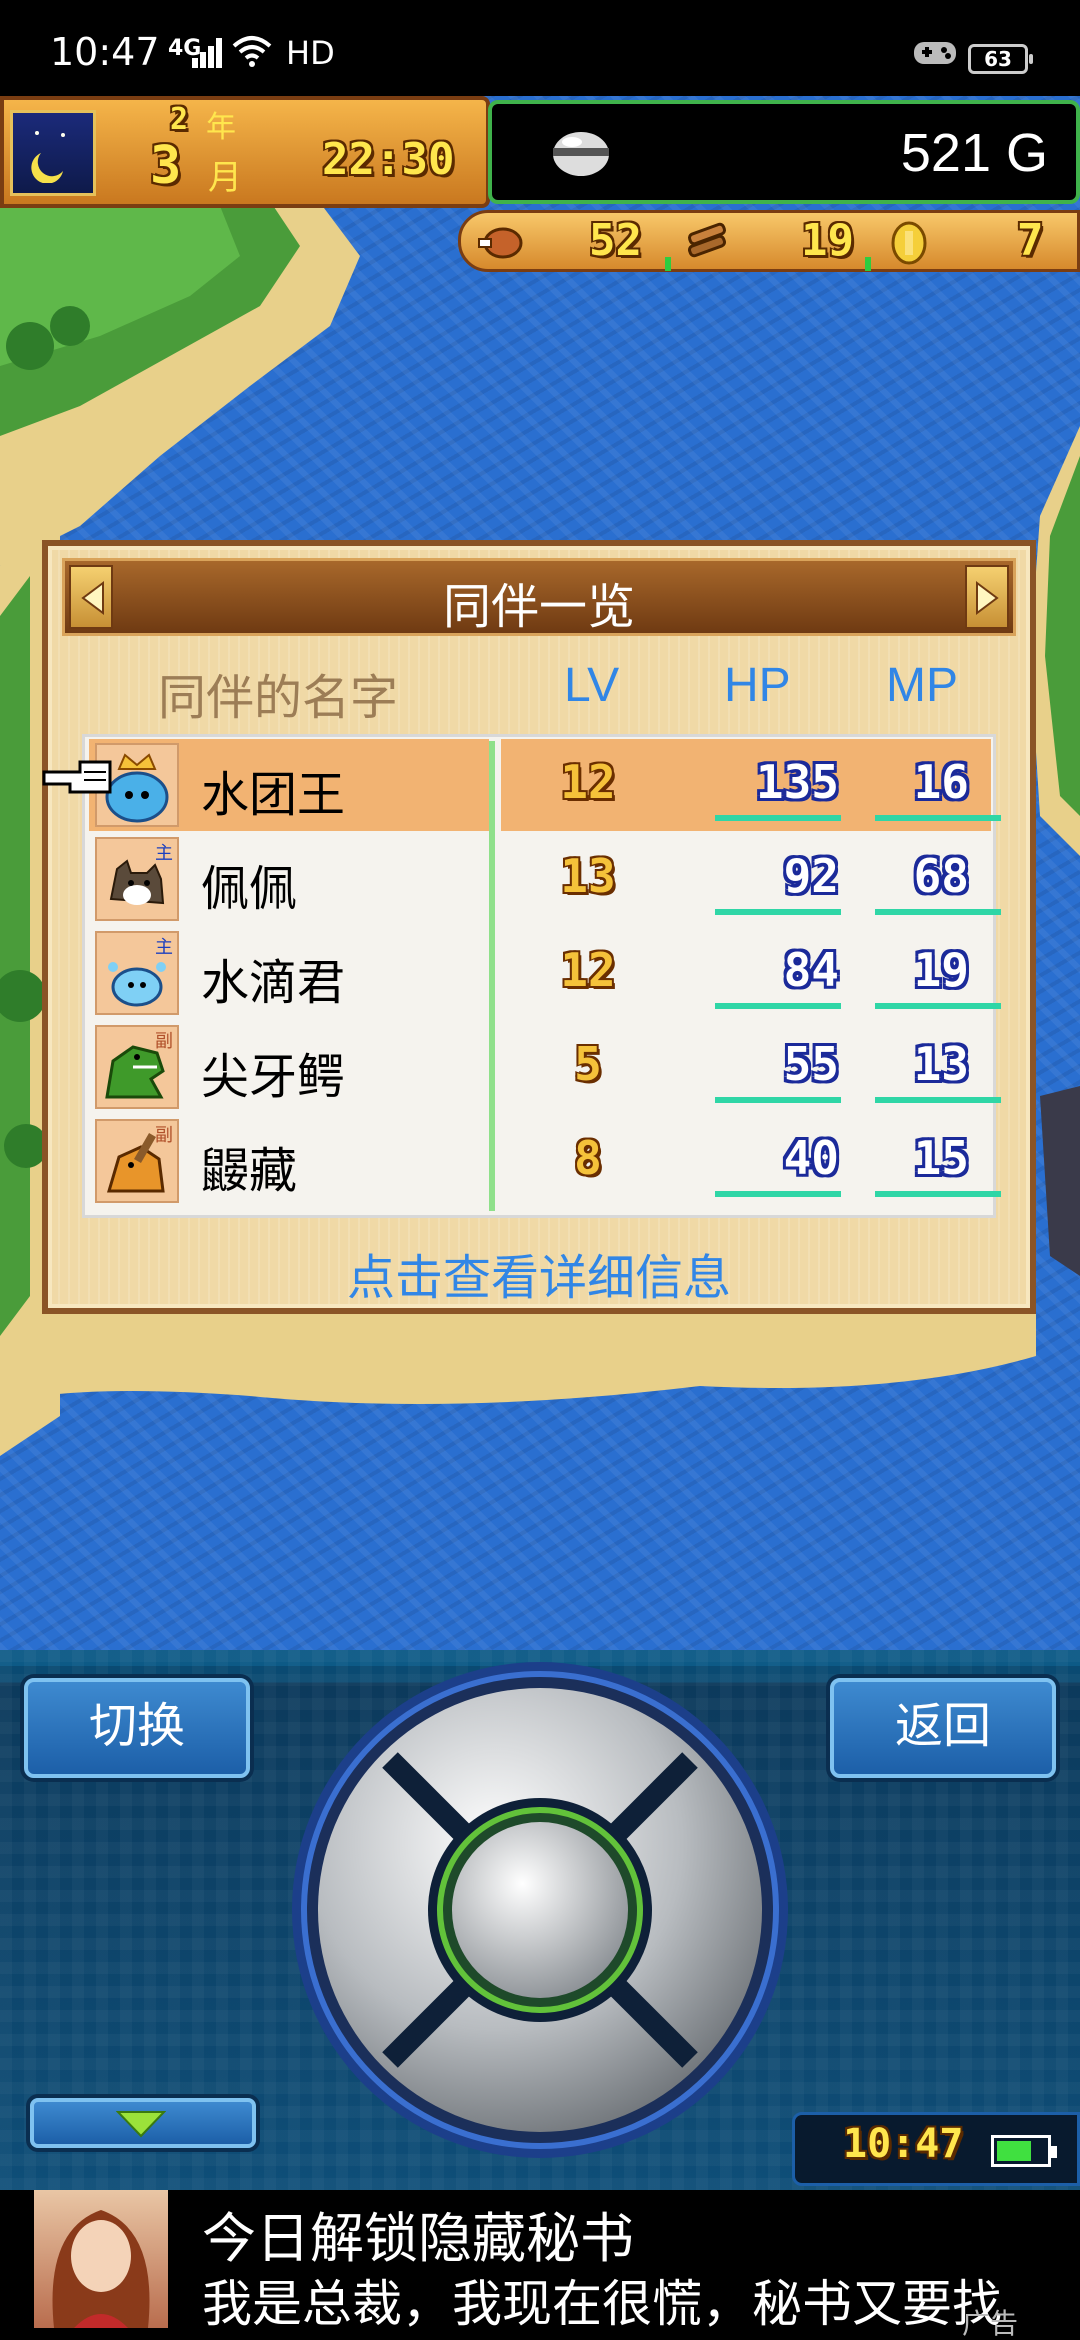  Describe the element at coordinates (207, 53) in the screenshot. I see `signal-icon` at that location.